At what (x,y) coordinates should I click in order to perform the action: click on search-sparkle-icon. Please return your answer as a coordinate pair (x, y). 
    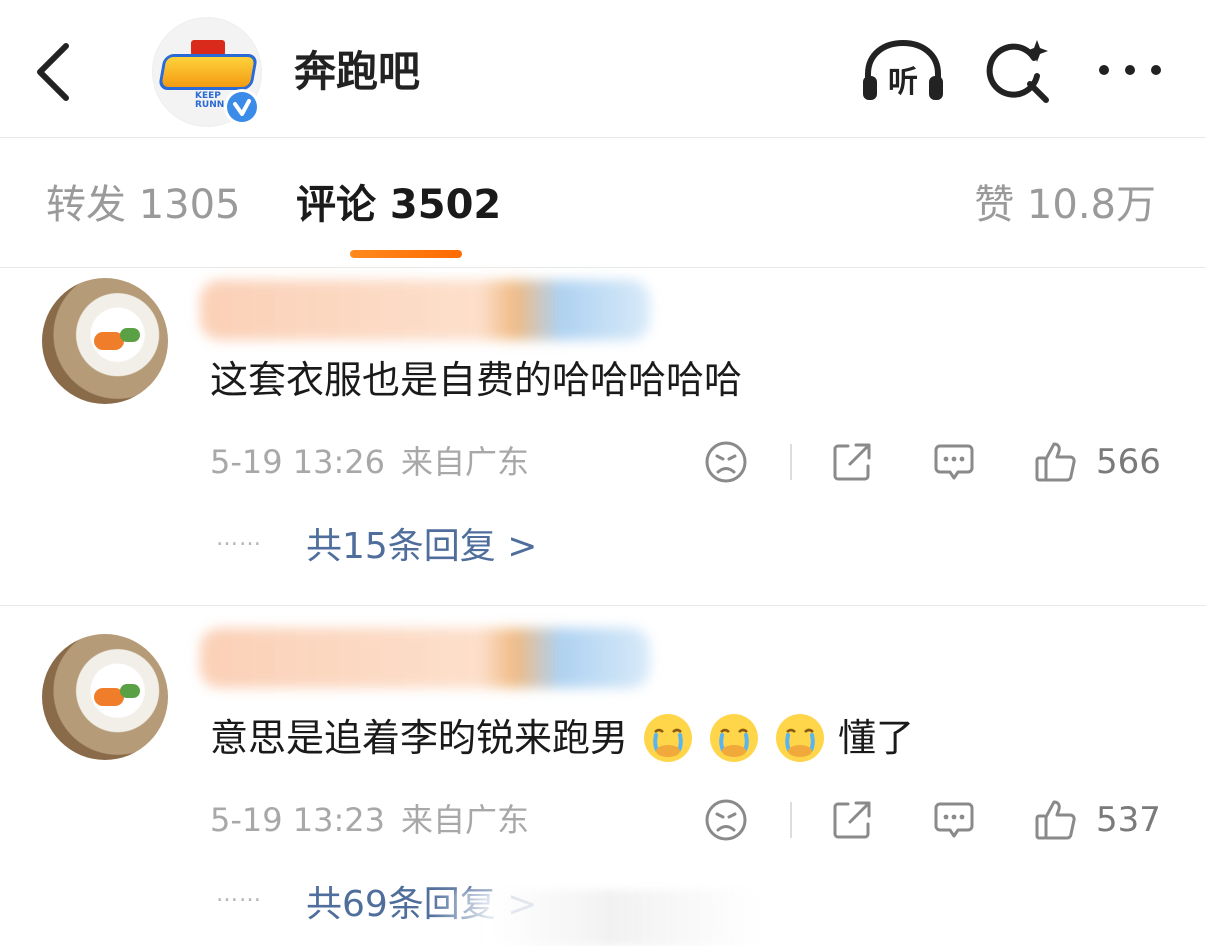
    Looking at the image, I should click on (1017, 71).